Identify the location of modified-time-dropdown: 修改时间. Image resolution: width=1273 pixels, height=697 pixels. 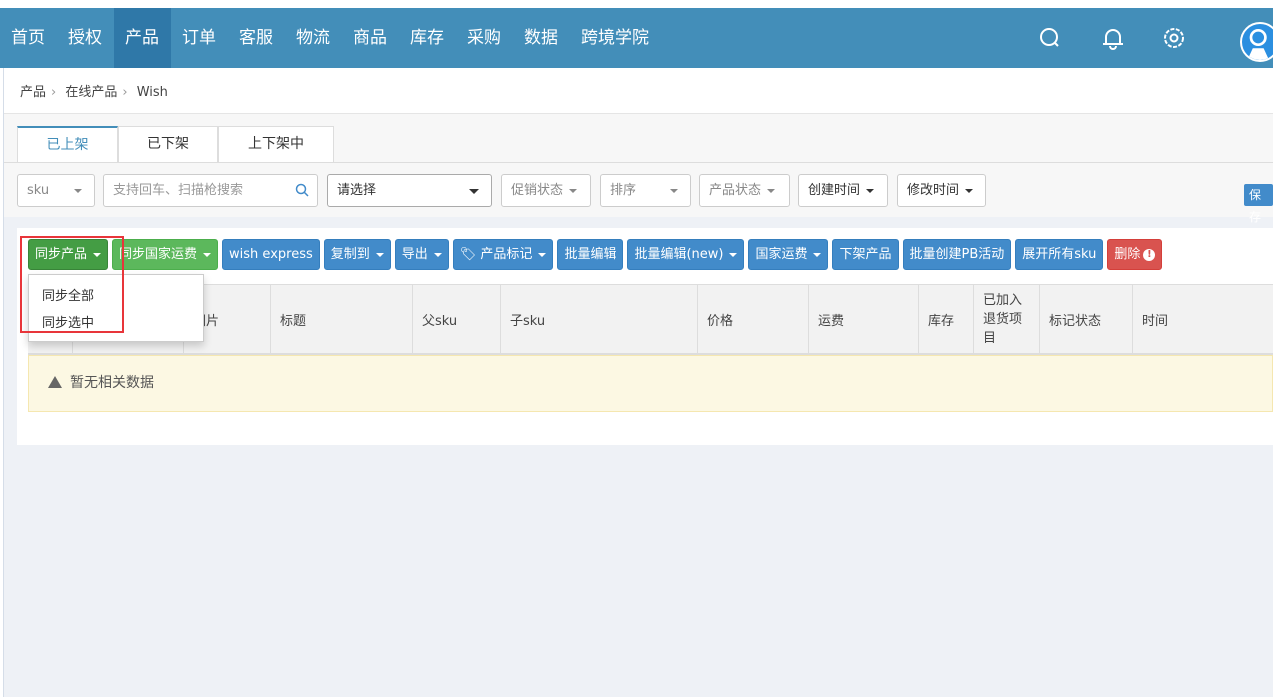
(941, 190).